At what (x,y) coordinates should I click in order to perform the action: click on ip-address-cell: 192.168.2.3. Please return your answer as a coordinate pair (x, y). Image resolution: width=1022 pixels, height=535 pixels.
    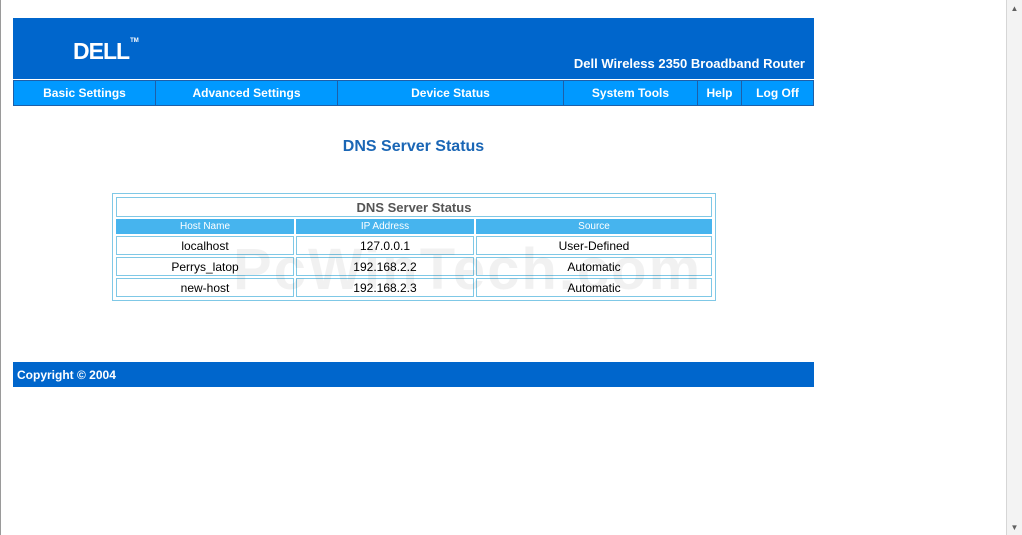
    Looking at the image, I should click on (385, 287).